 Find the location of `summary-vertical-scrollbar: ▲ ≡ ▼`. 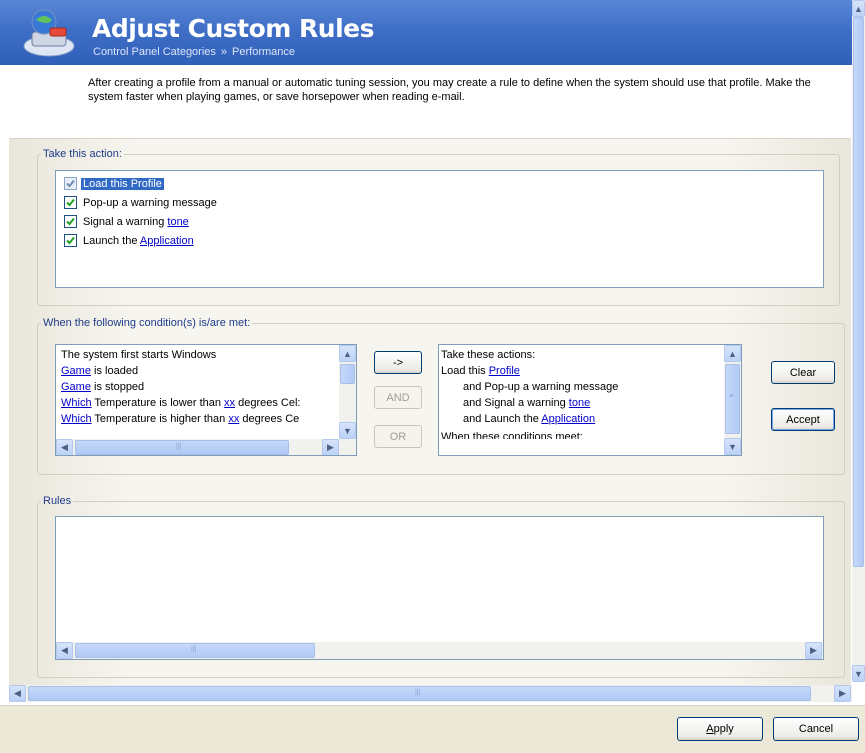

summary-vertical-scrollbar: ▲ ≡ ▼ is located at coordinates (732, 400).